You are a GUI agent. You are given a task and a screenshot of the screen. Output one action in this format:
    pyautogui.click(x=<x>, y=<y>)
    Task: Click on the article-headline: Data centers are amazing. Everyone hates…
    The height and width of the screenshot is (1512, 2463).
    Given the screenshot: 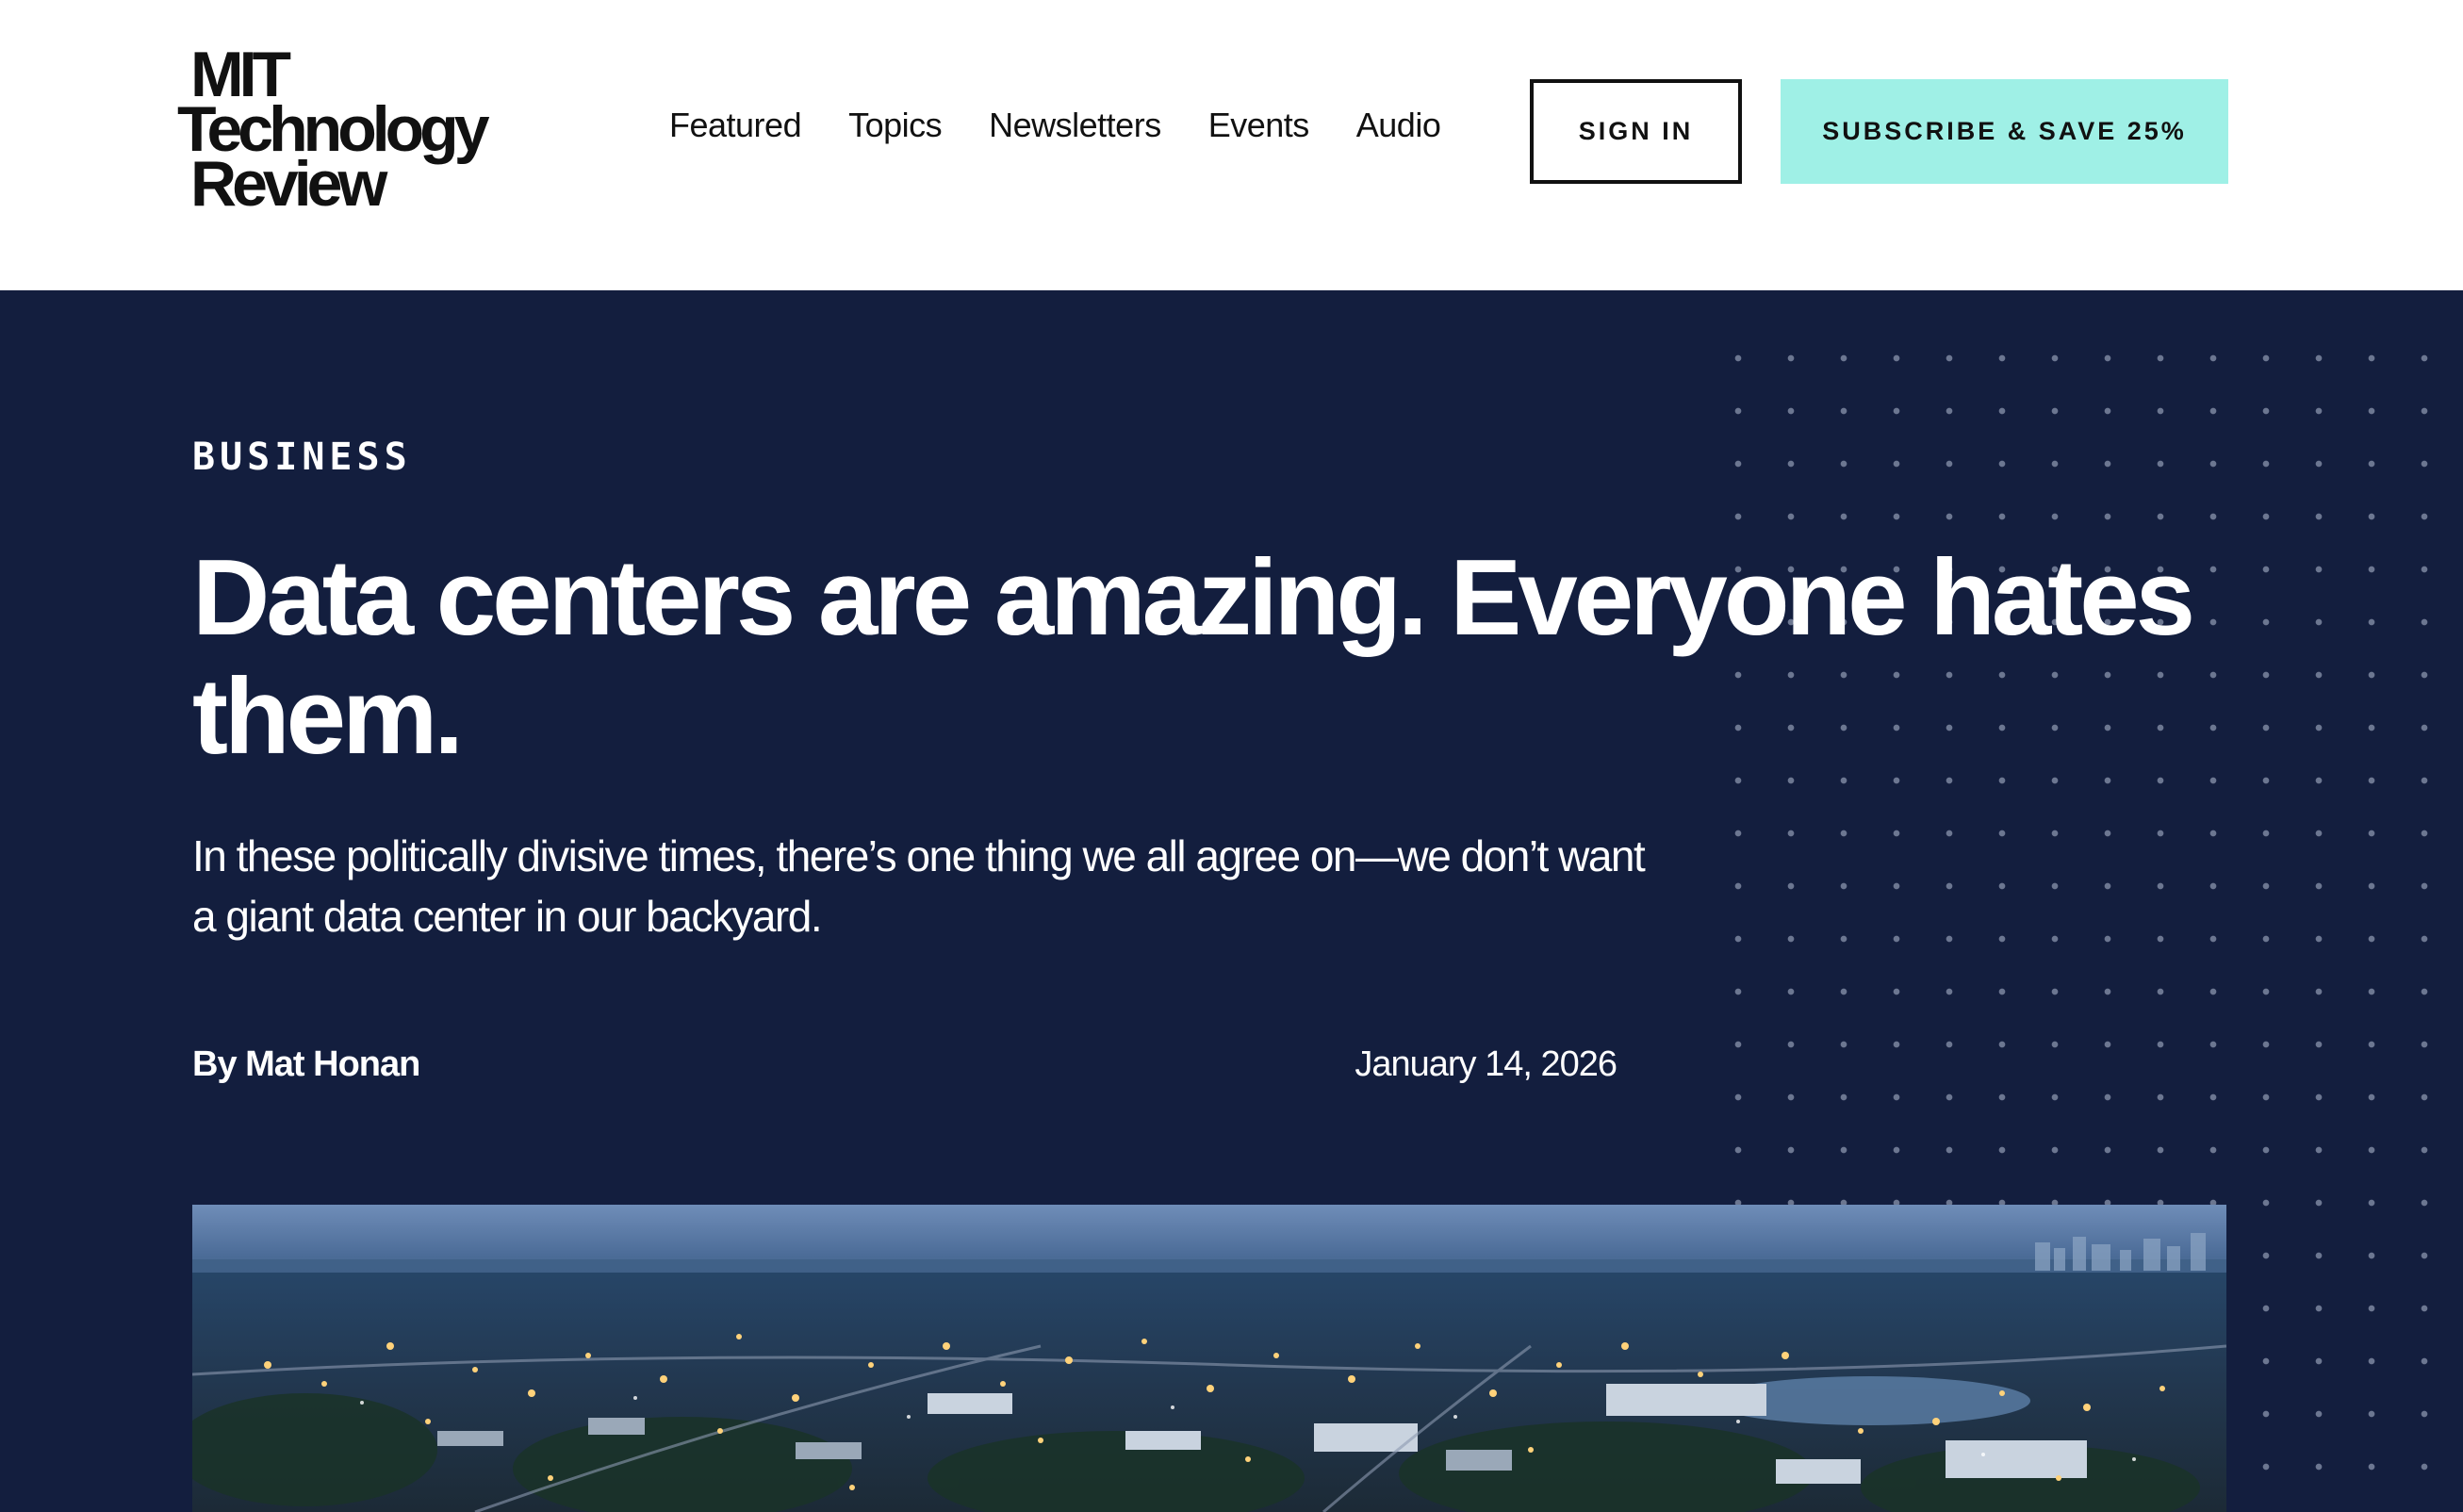 What is the action you would take?
    pyautogui.click(x=1193, y=657)
    